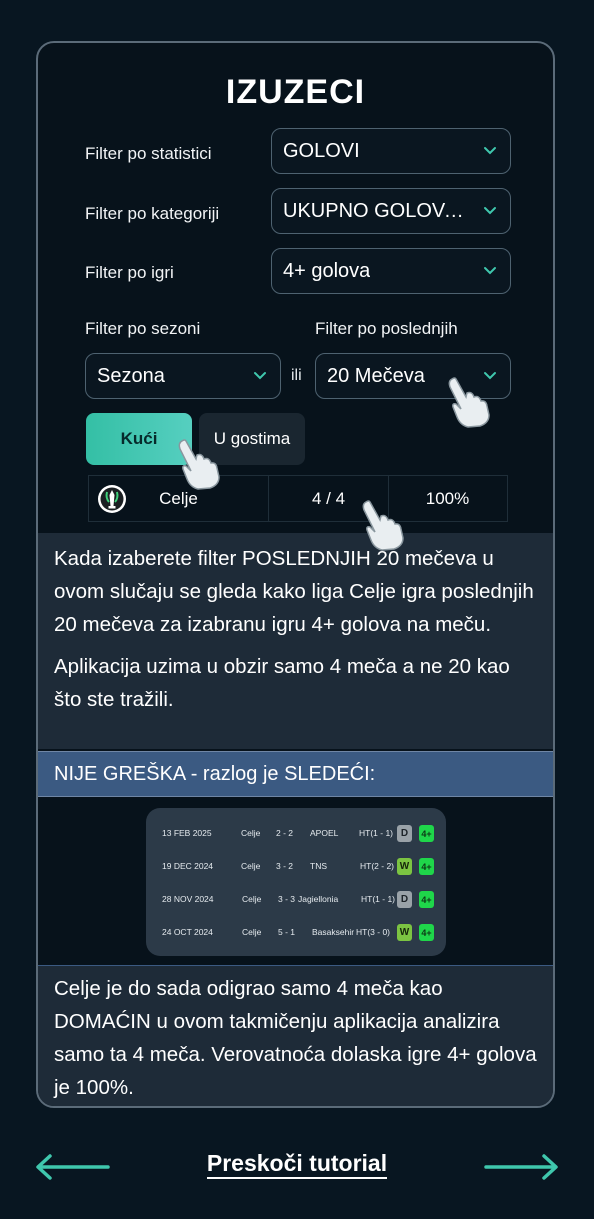  I want to click on filter-stat-label: Filter po statistici, so click(148, 153).